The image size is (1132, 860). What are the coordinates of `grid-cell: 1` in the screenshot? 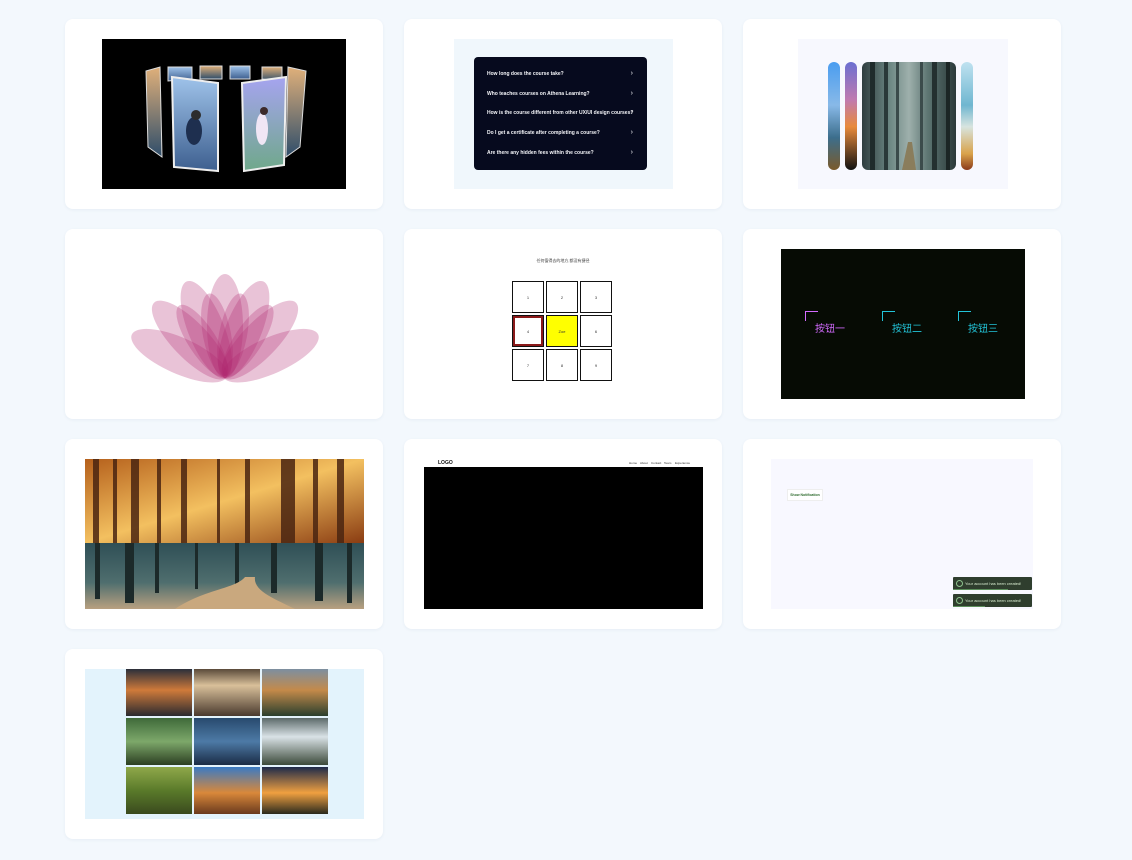 It's located at (528, 297).